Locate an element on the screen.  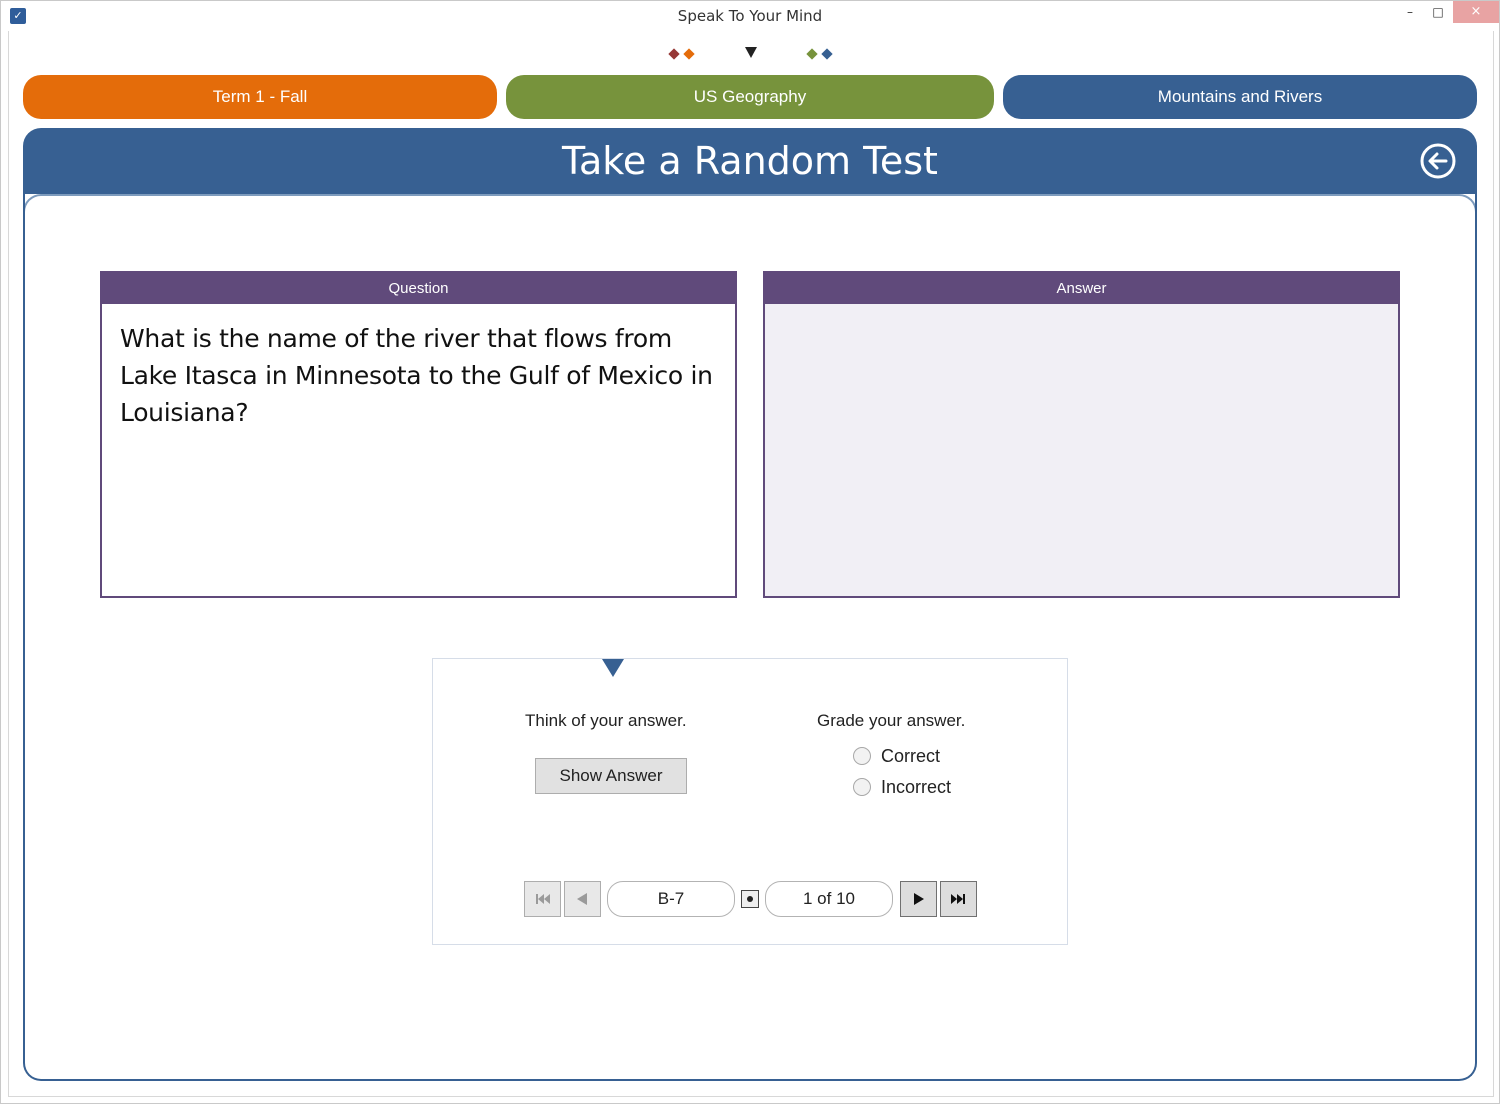
radio-correct is located at coordinates (862, 756).